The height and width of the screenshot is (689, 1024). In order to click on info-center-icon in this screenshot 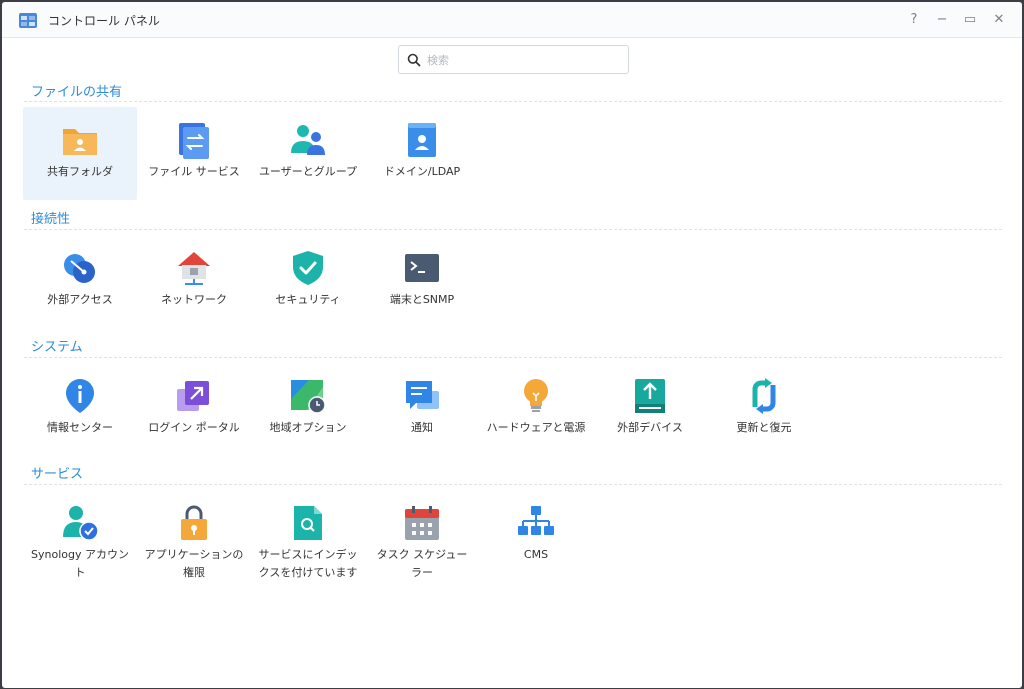, I will do `click(80, 396)`.